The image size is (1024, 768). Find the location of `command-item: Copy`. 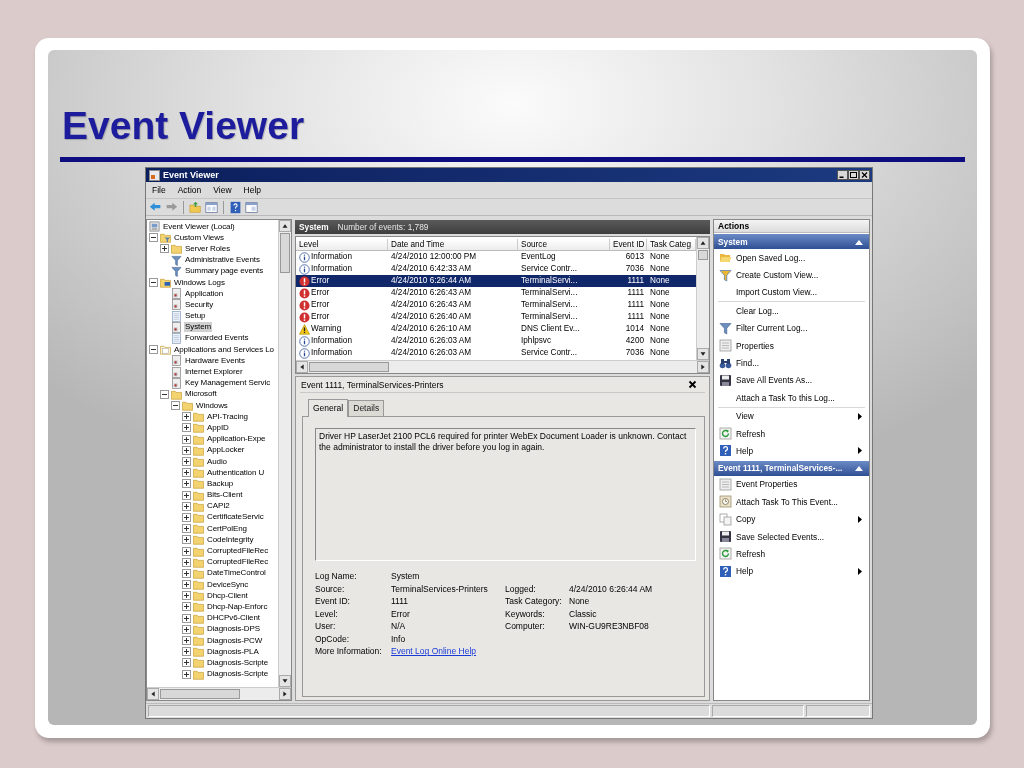

command-item: Copy is located at coordinates (746, 519).